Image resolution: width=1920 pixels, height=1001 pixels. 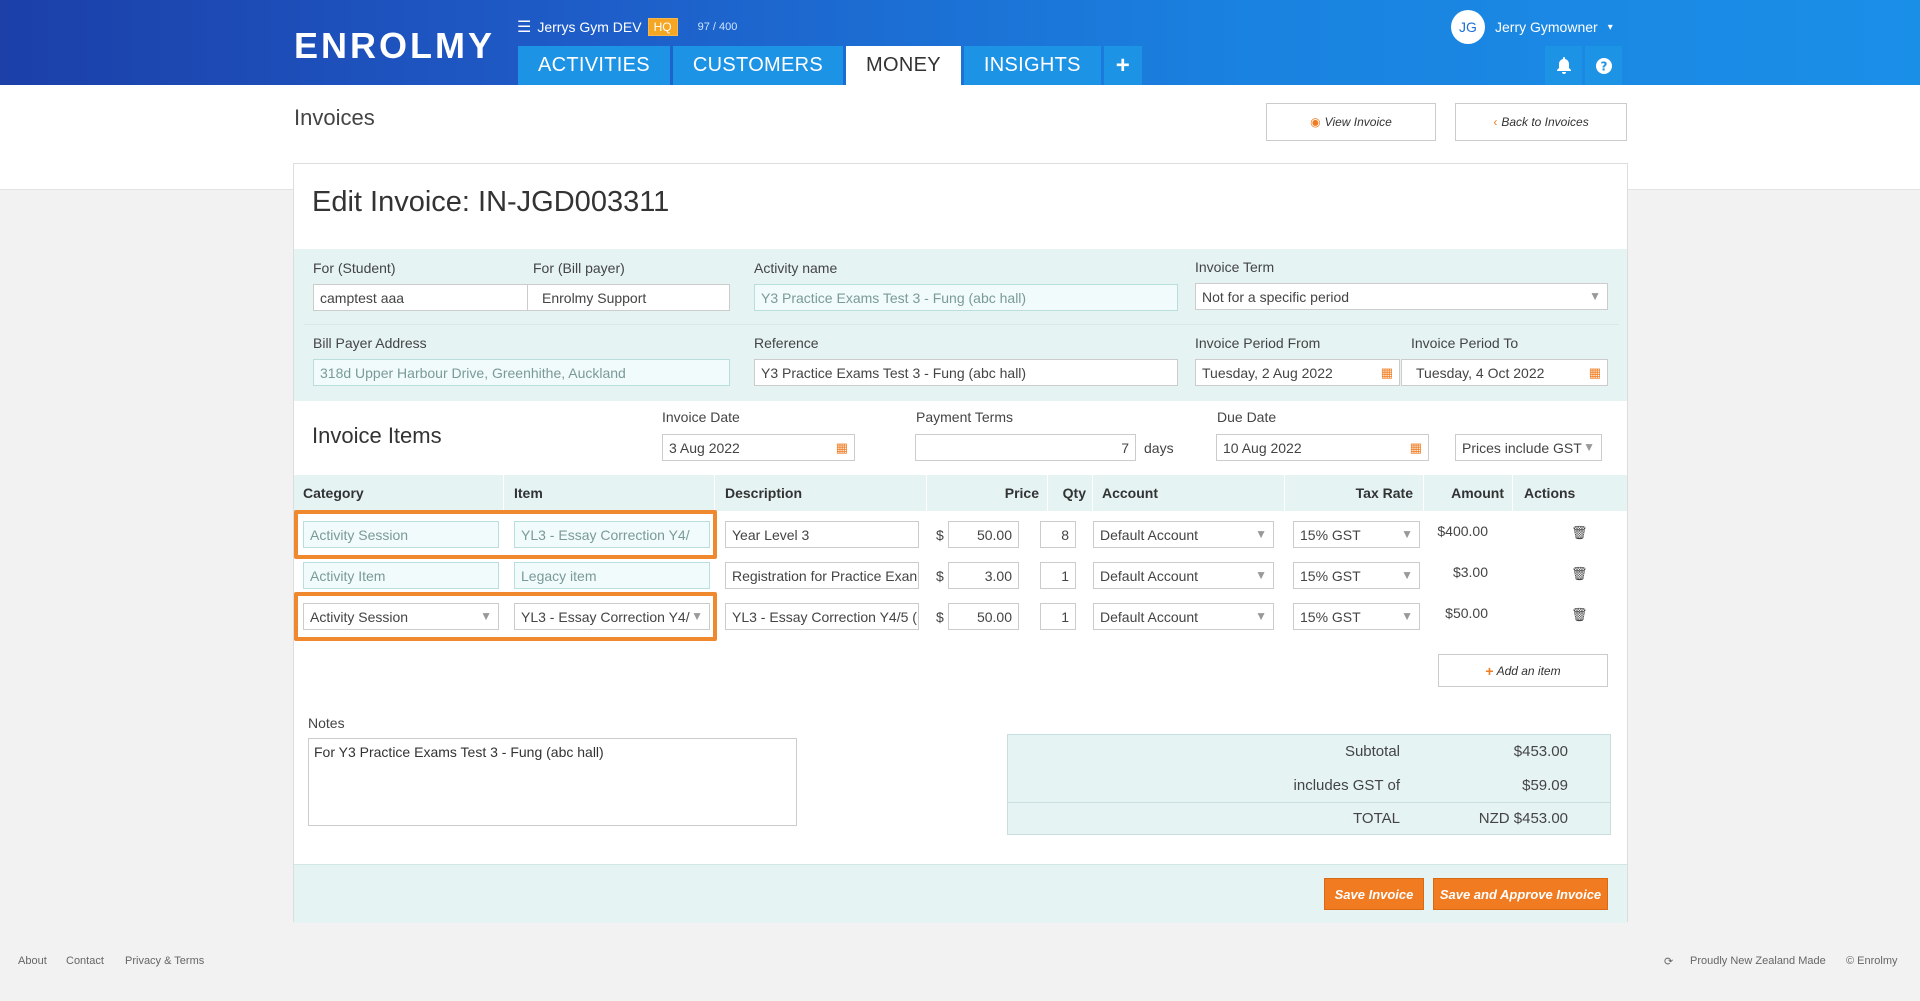 What do you see at coordinates (1401, 296) in the screenshot?
I see `invoice-term-select: Not for a specific period ▼` at bounding box center [1401, 296].